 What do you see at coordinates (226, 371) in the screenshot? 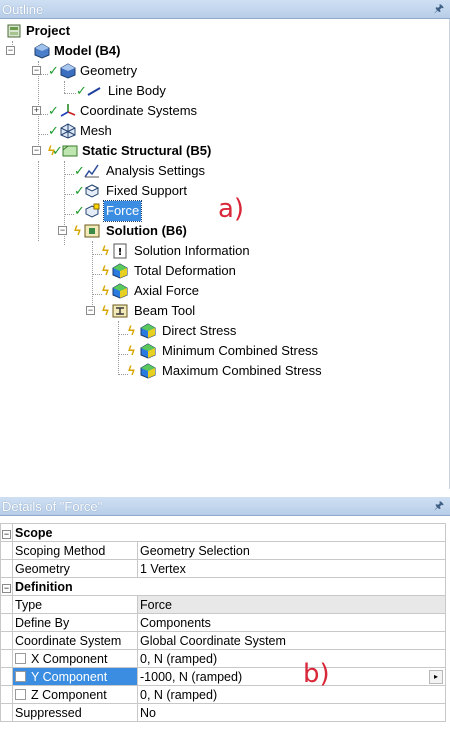
I see `tree-node-maximum-combined-stress: ϟ Maximum Combined Stress` at bounding box center [226, 371].